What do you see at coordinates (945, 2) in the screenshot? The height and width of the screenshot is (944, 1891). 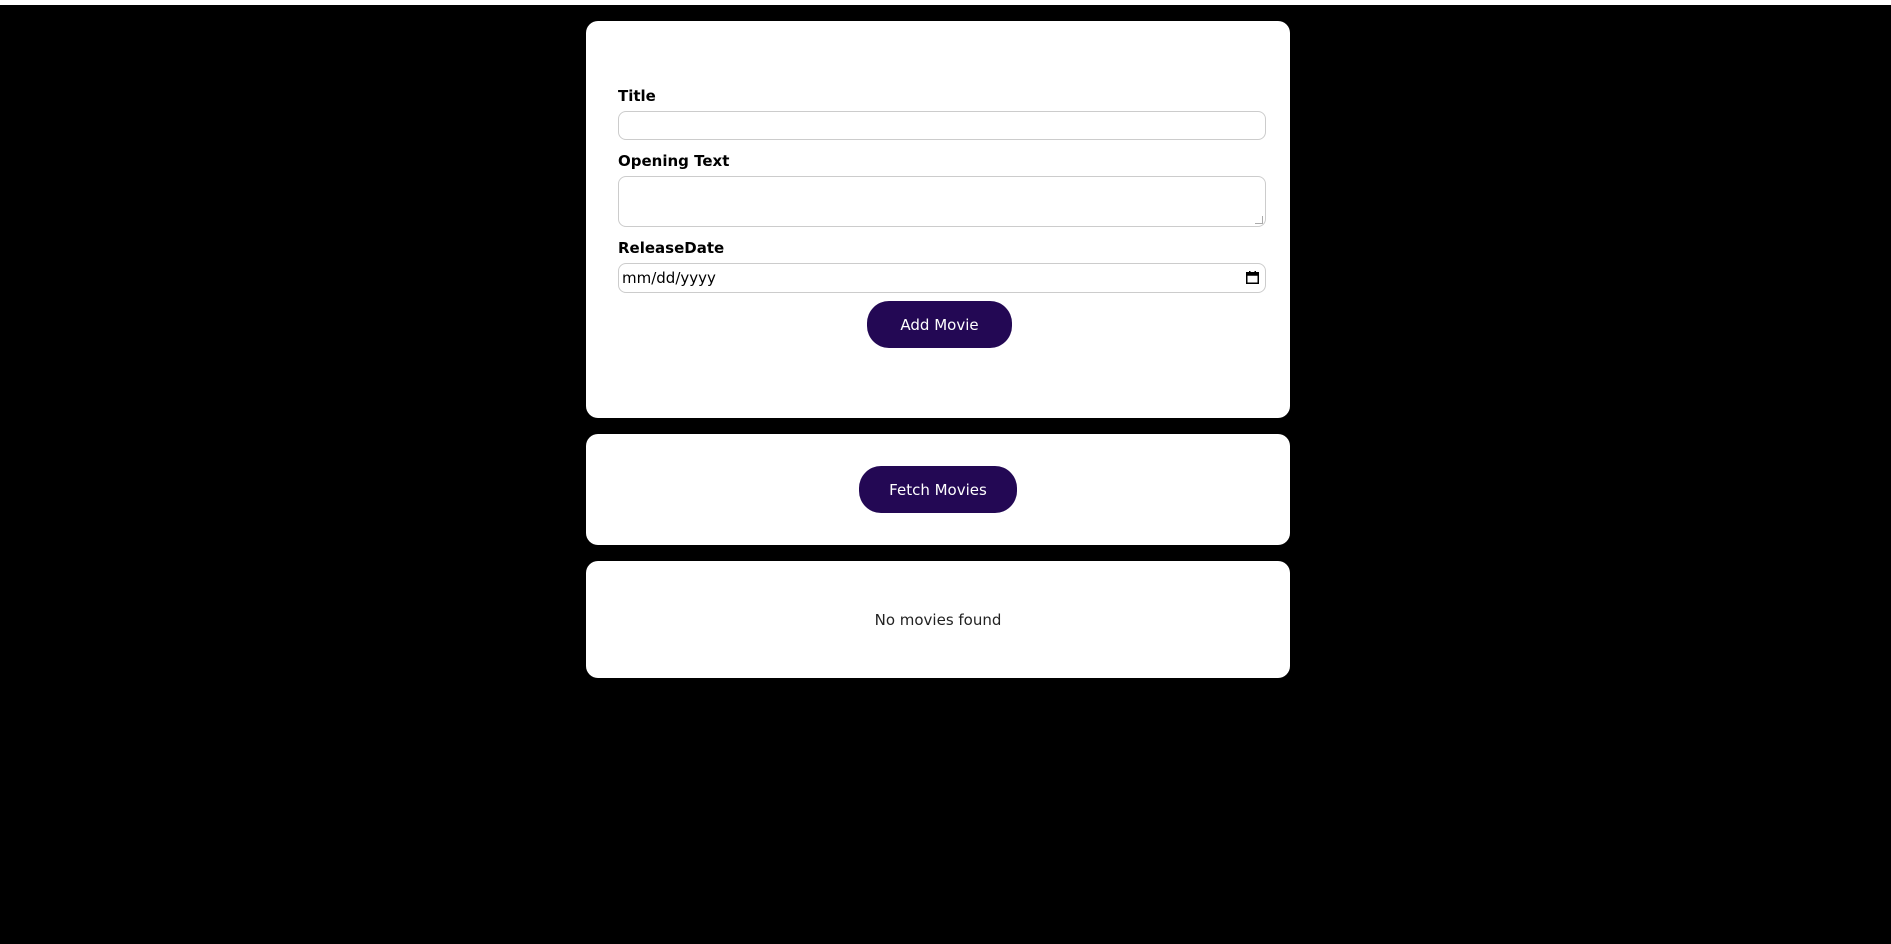 I see `top-bar` at bounding box center [945, 2].